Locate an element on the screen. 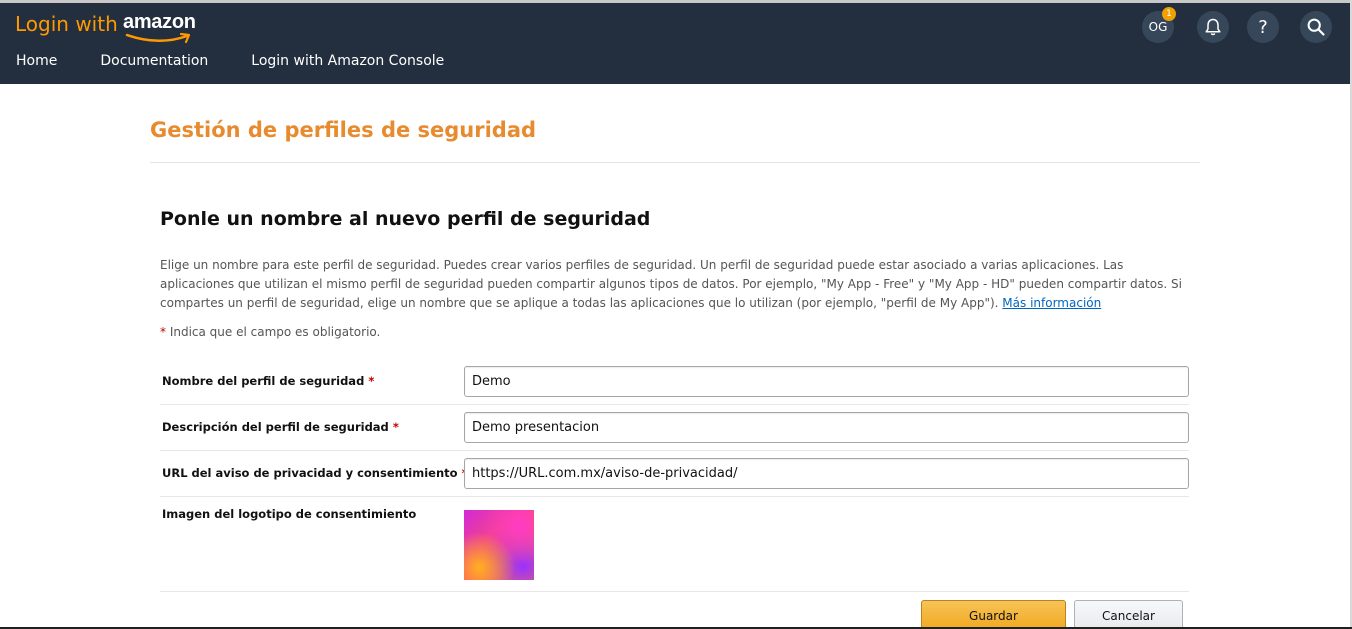 This screenshot has width=1352, height=629. title-divider is located at coordinates (675, 162).